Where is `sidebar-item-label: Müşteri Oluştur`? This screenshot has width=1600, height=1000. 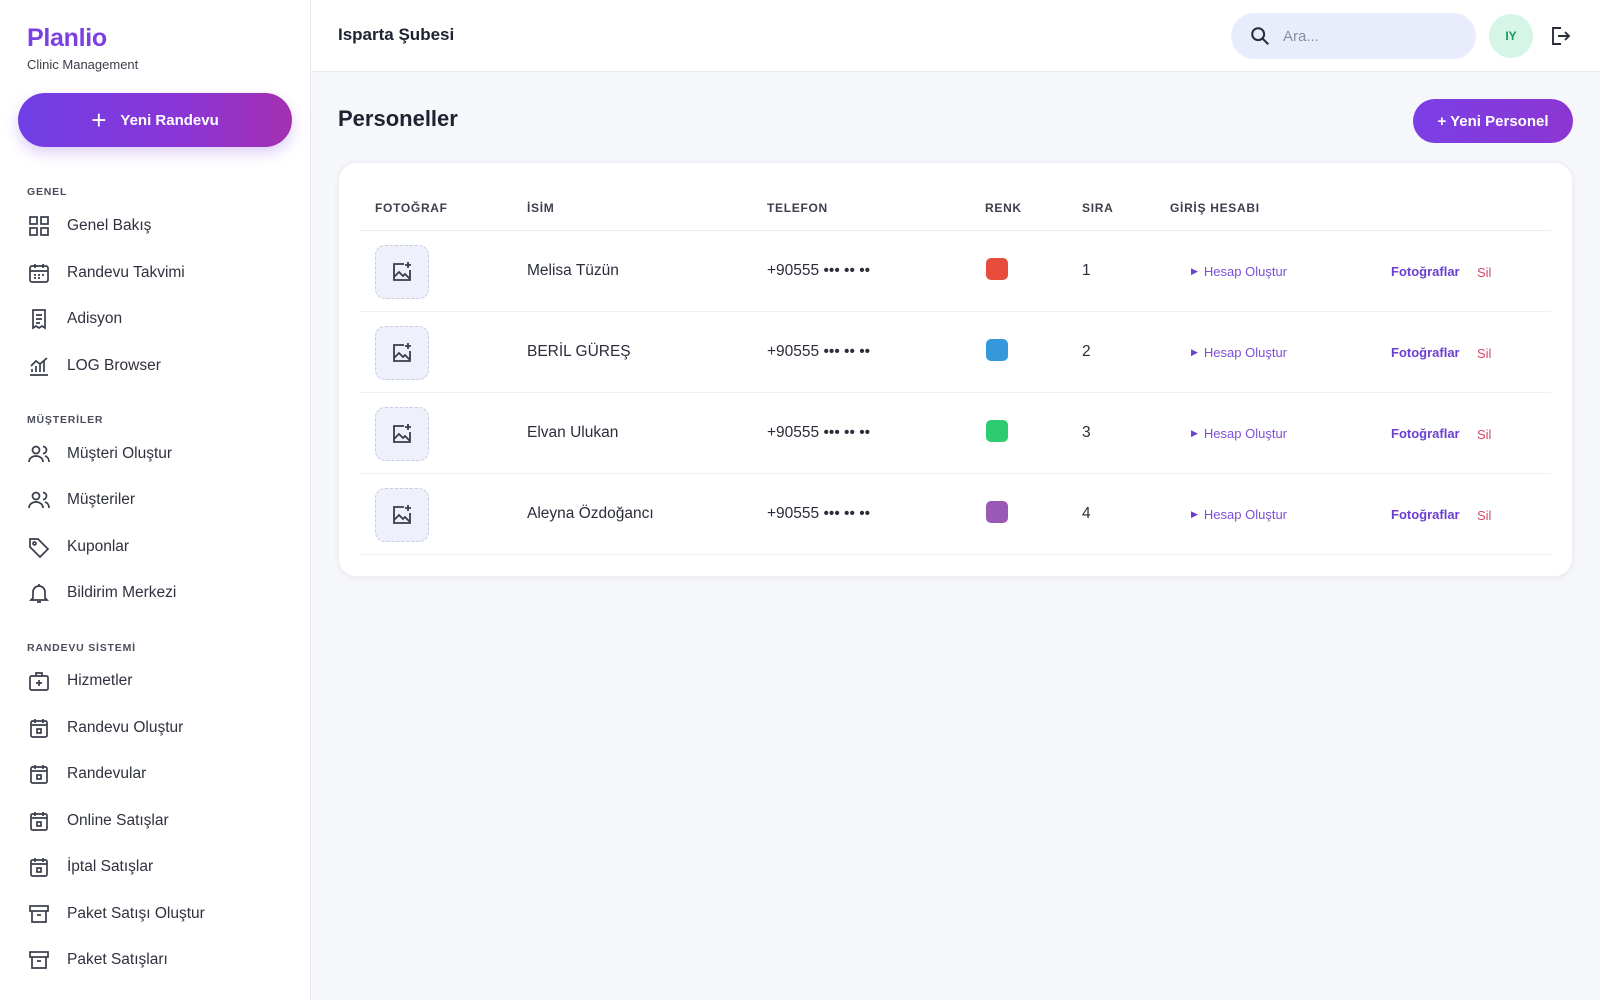
sidebar-item-label: Müşteri Oluştur is located at coordinates (120, 453).